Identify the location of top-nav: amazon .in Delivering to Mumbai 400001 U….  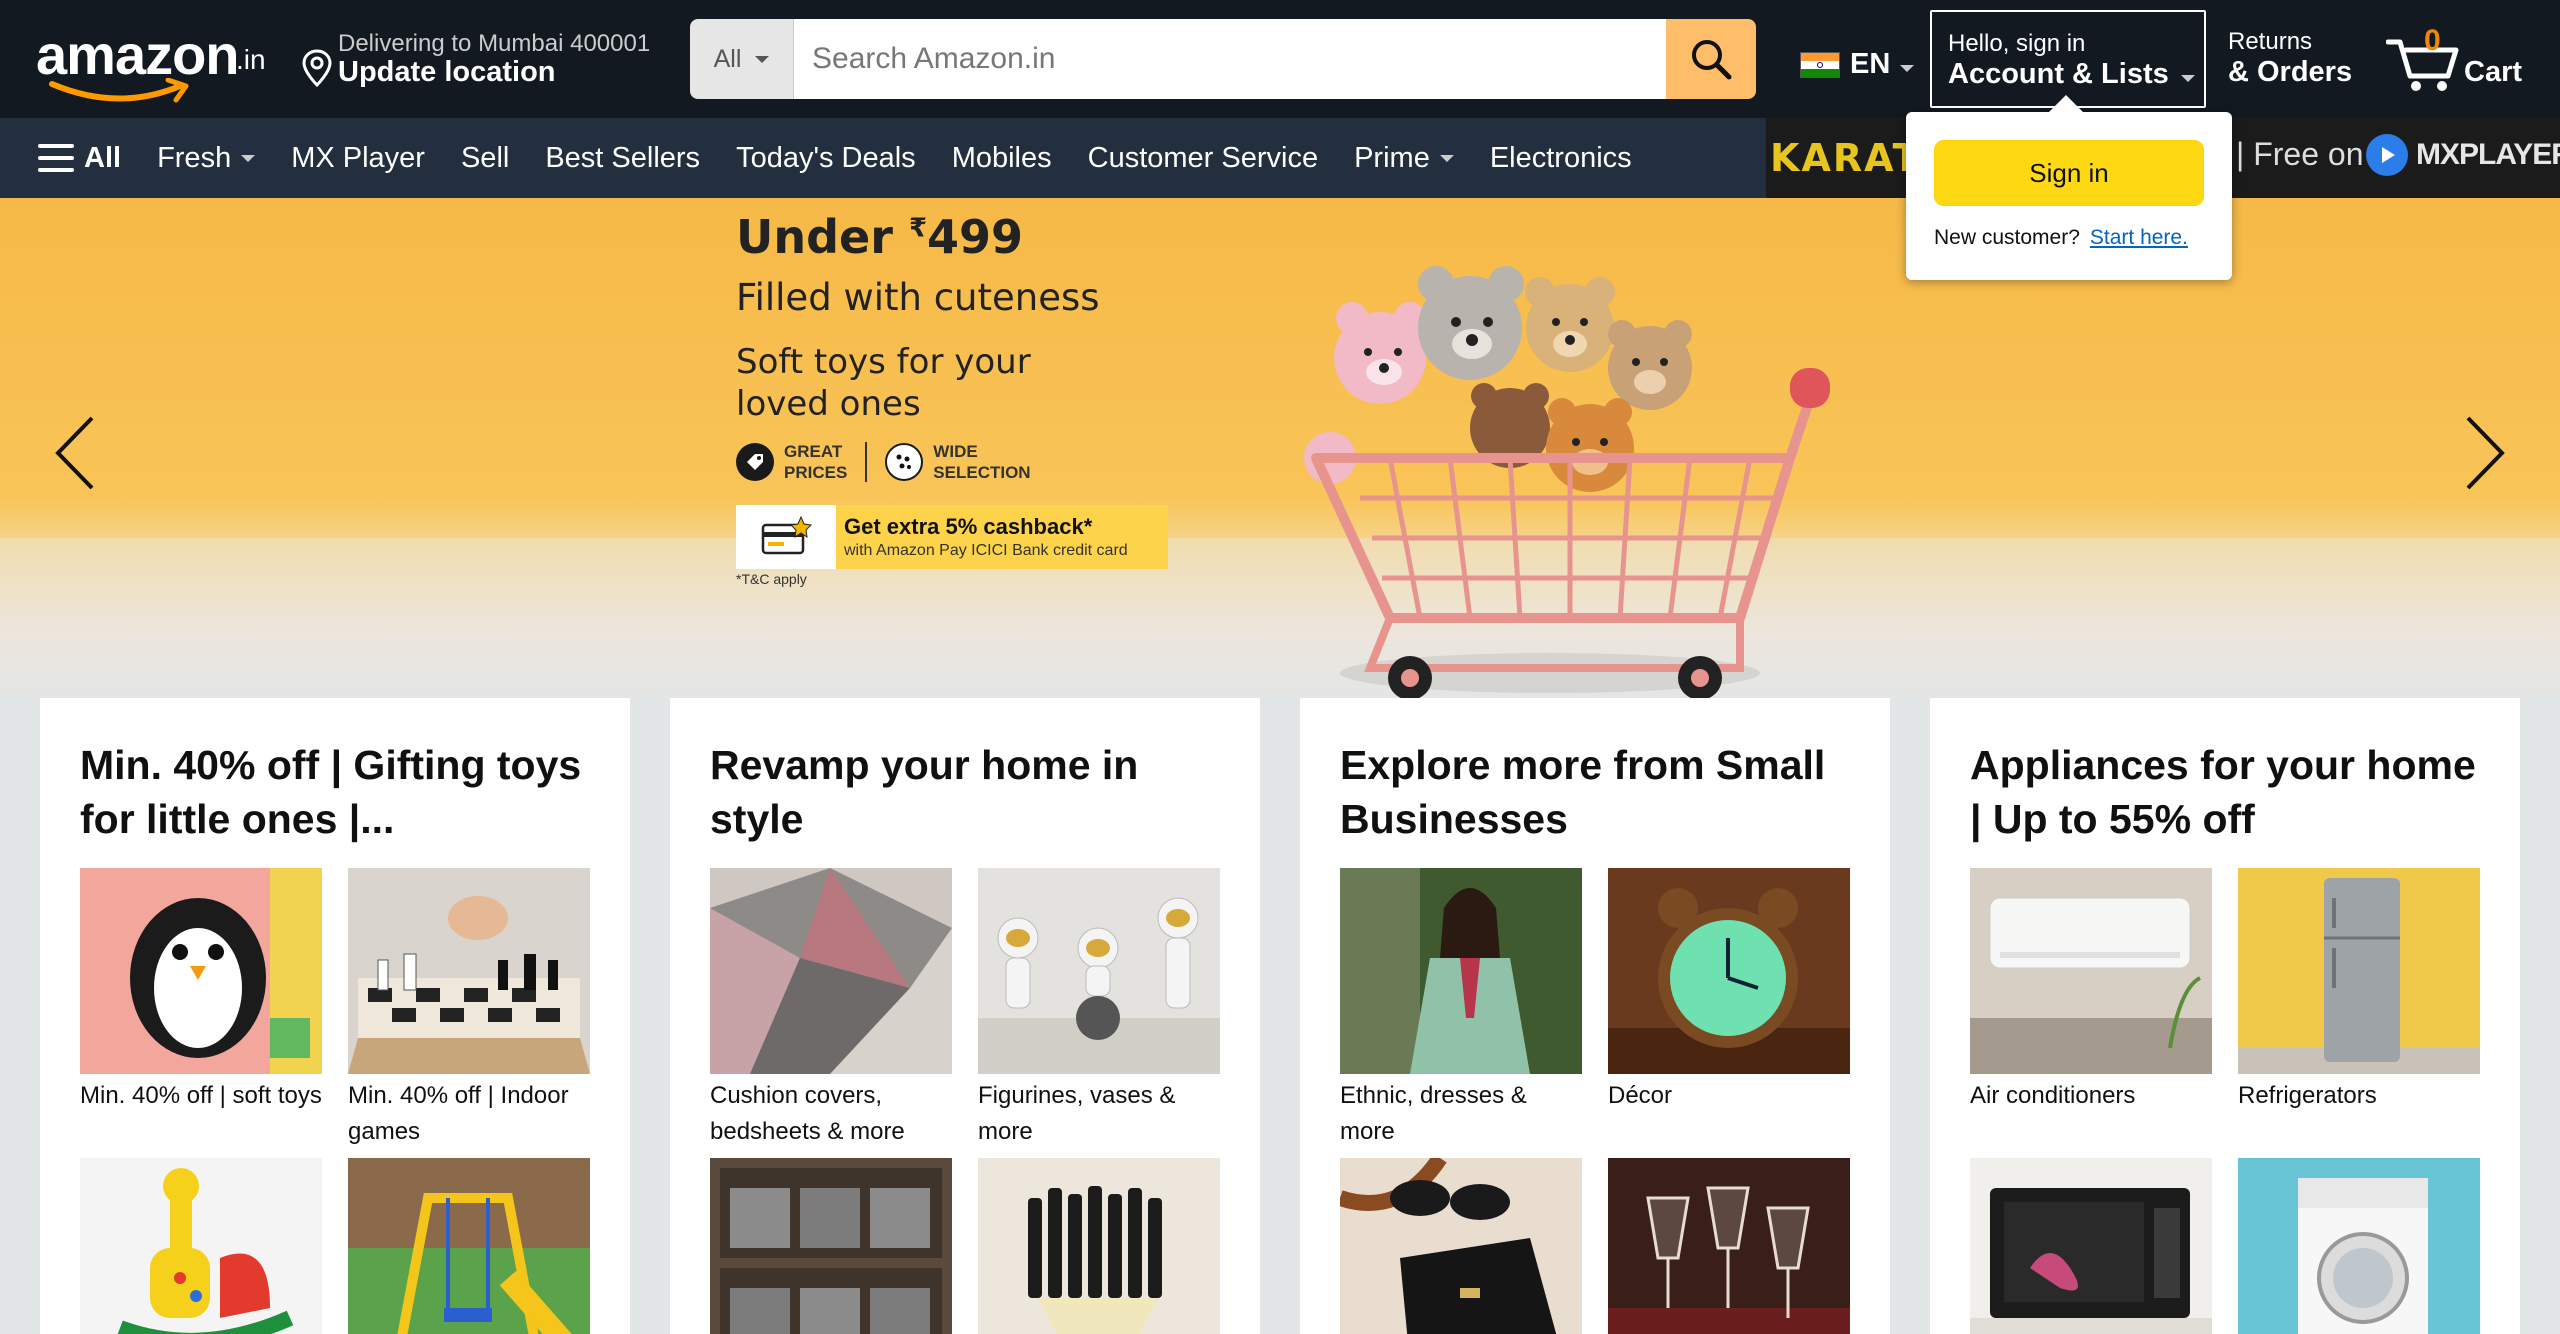
(1280, 59).